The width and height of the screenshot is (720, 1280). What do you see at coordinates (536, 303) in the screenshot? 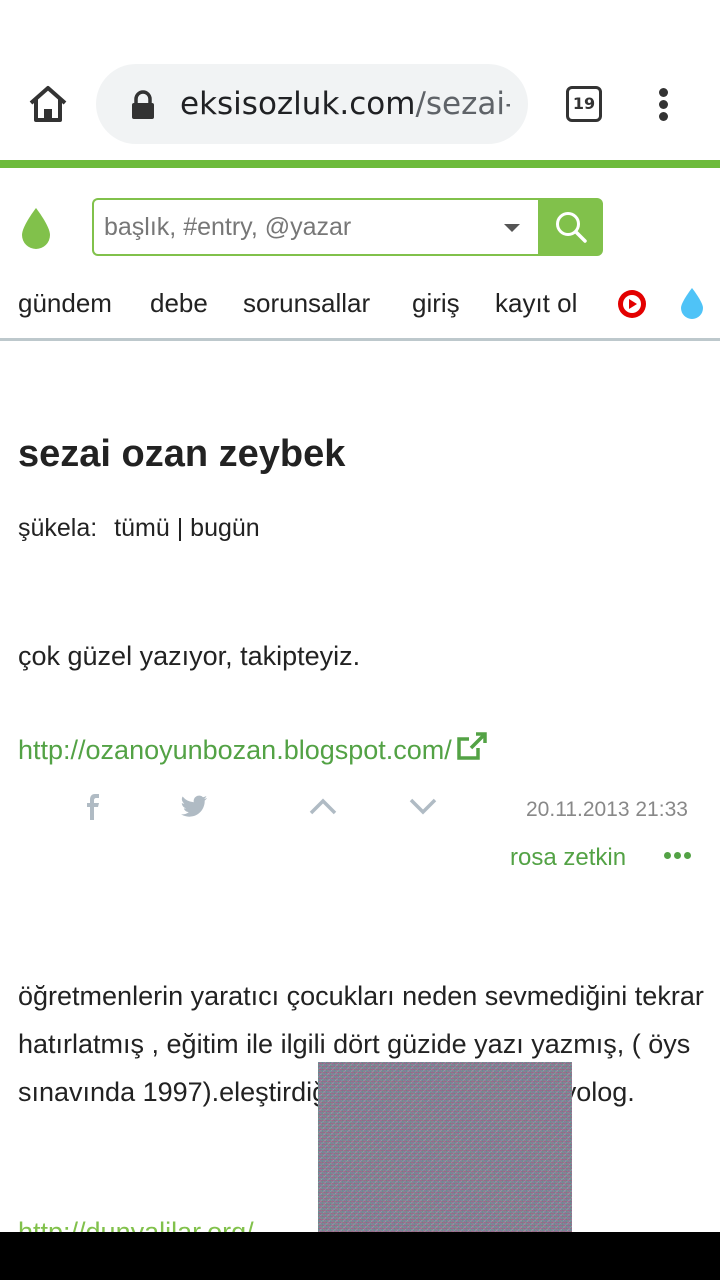
I see `nav-kayit-ol: kayıt ol` at bounding box center [536, 303].